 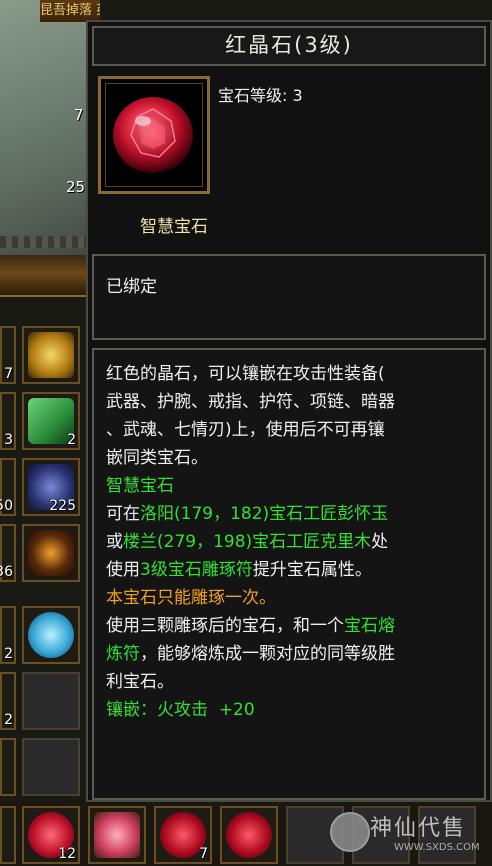 I want to click on inventory-slot: 50, so click(x=8, y=487).